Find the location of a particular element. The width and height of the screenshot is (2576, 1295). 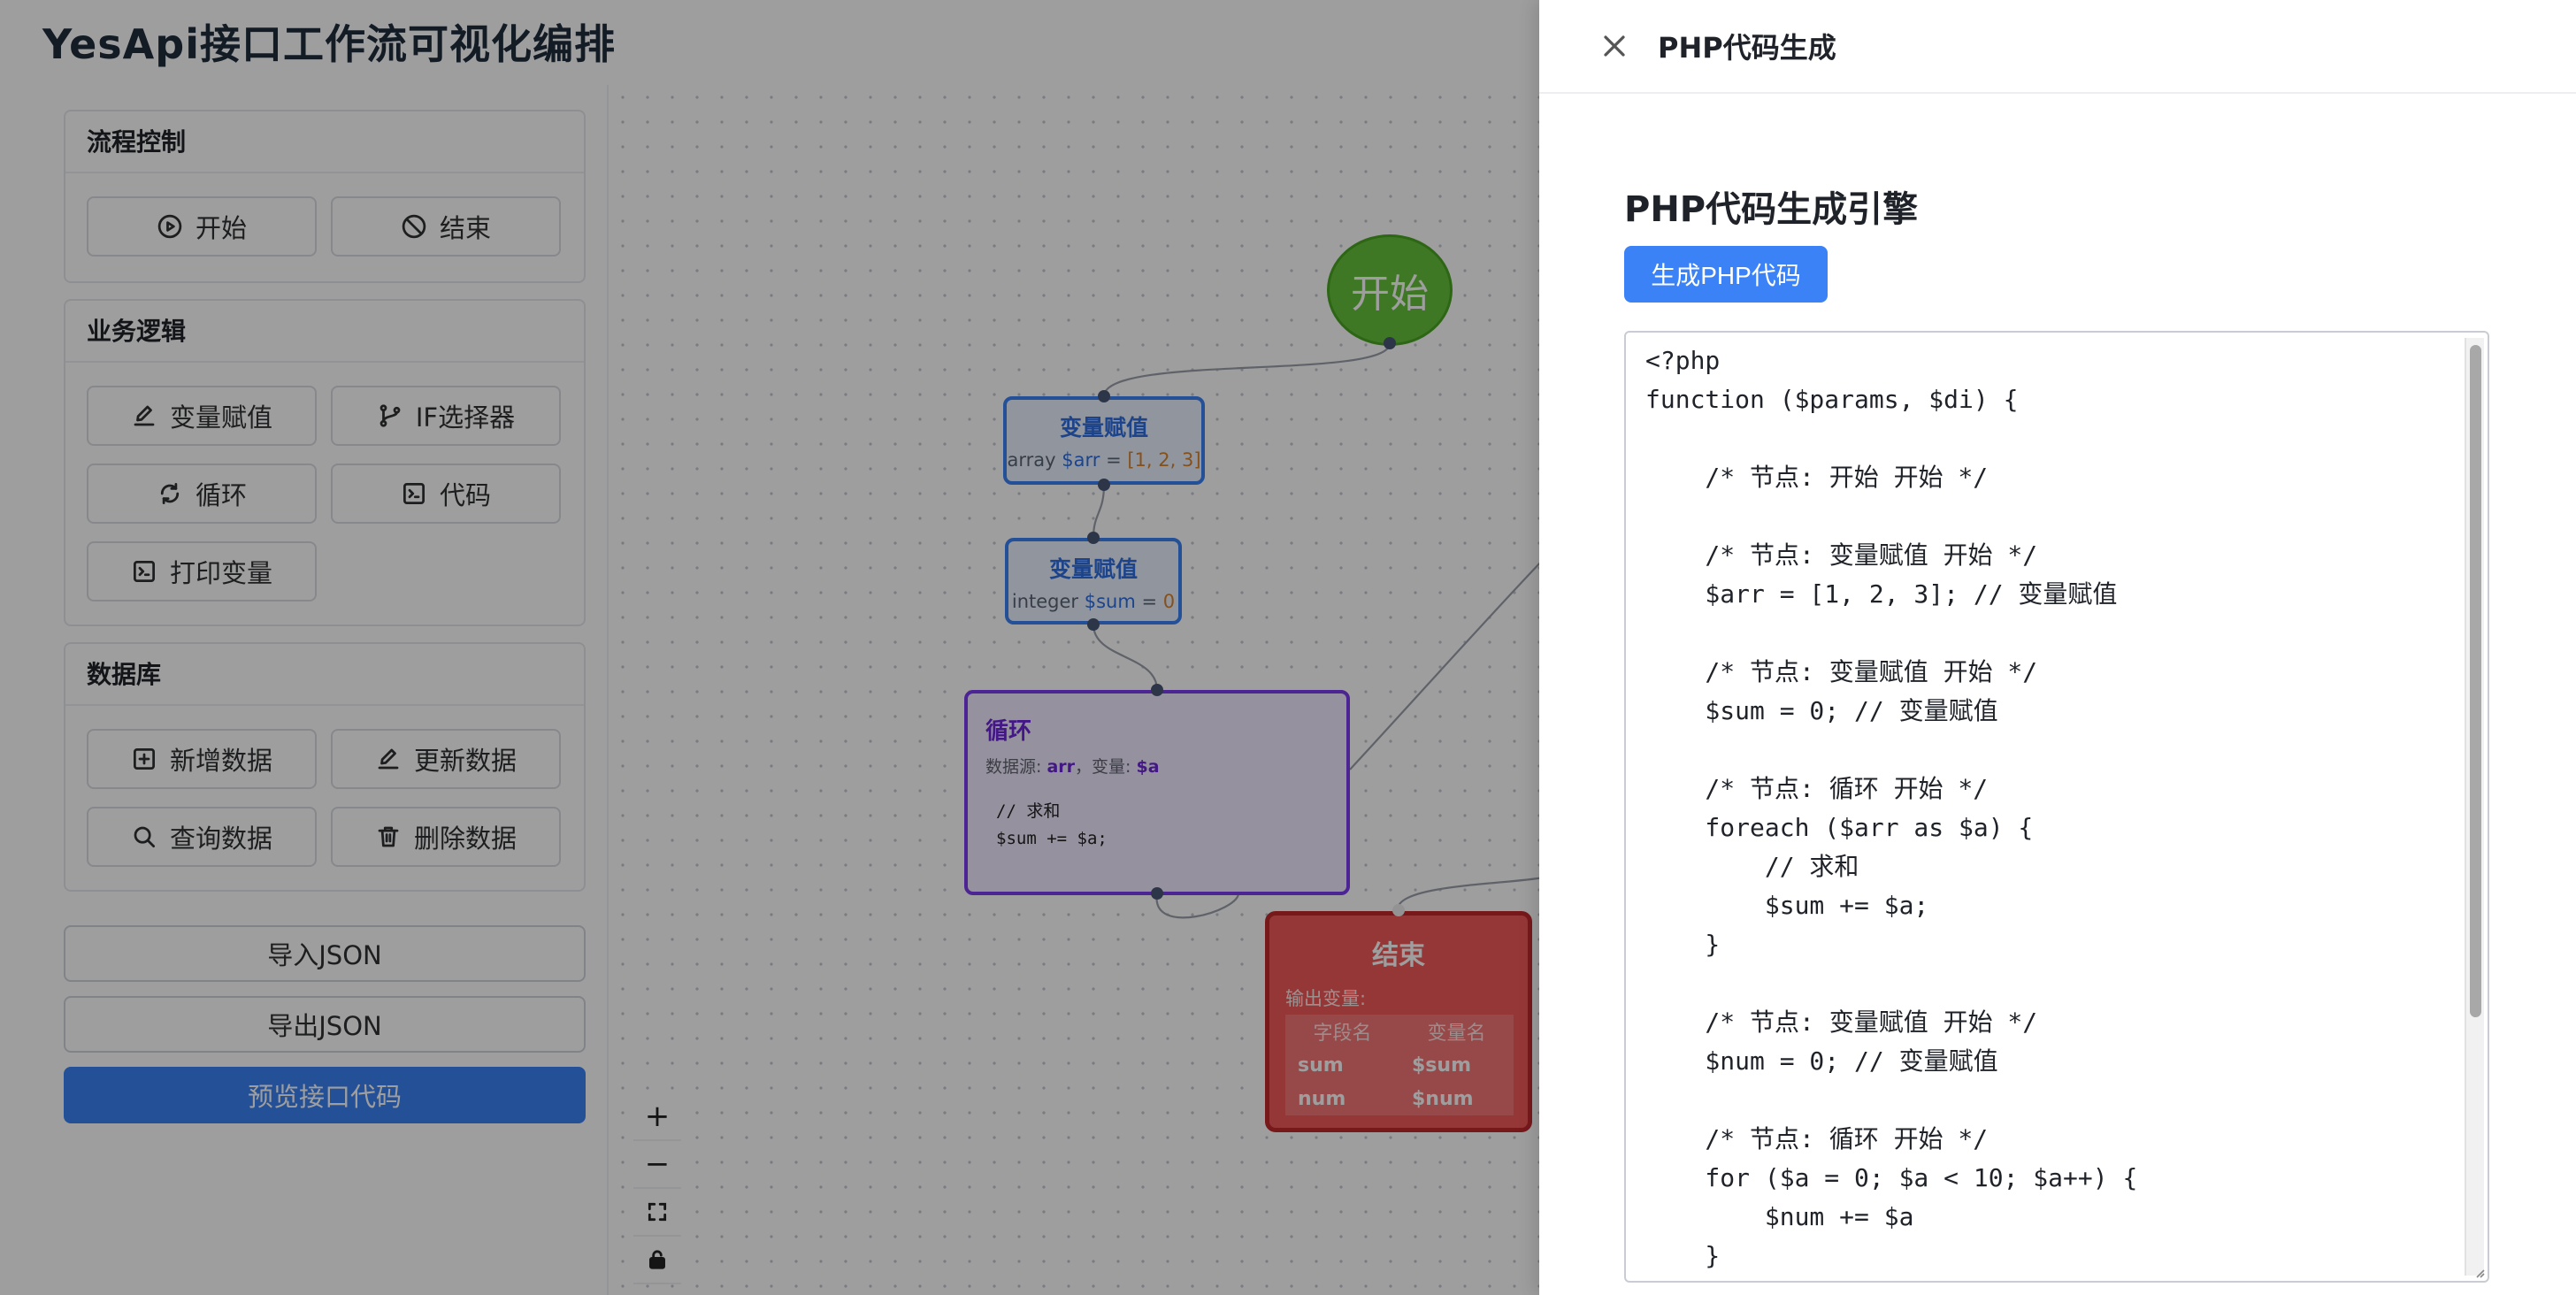

close-button is located at coordinates (1614, 46).